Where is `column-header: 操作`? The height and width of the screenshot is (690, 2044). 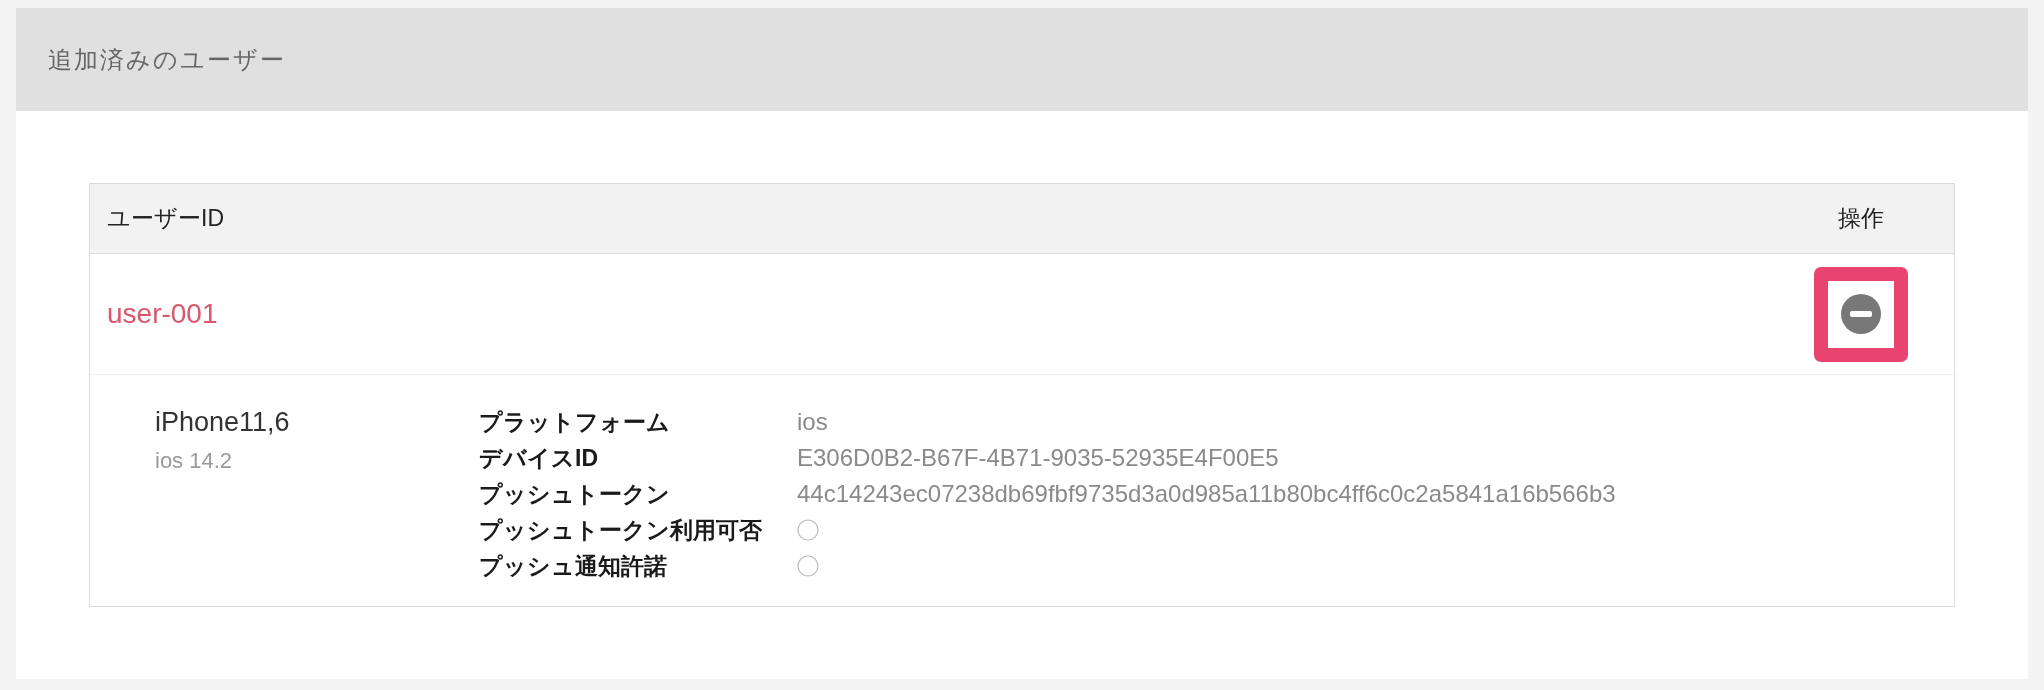 column-header: 操作 is located at coordinates (1861, 218).